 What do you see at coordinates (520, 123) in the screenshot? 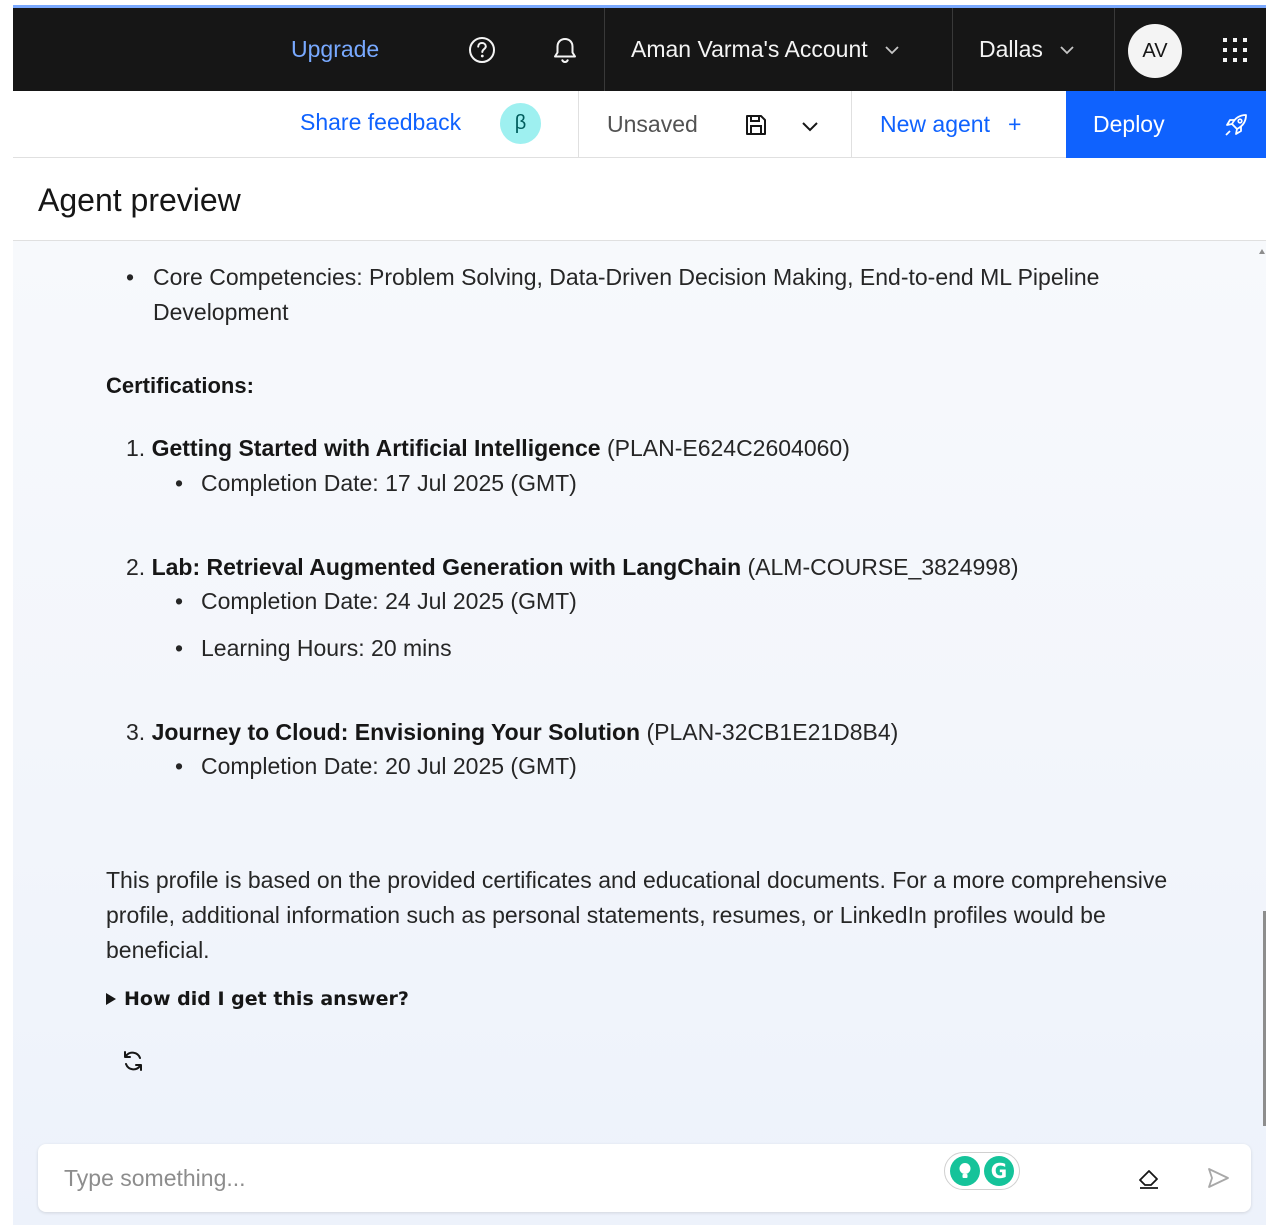
I see `beta-badge: β` at bounding box center [520, 123].